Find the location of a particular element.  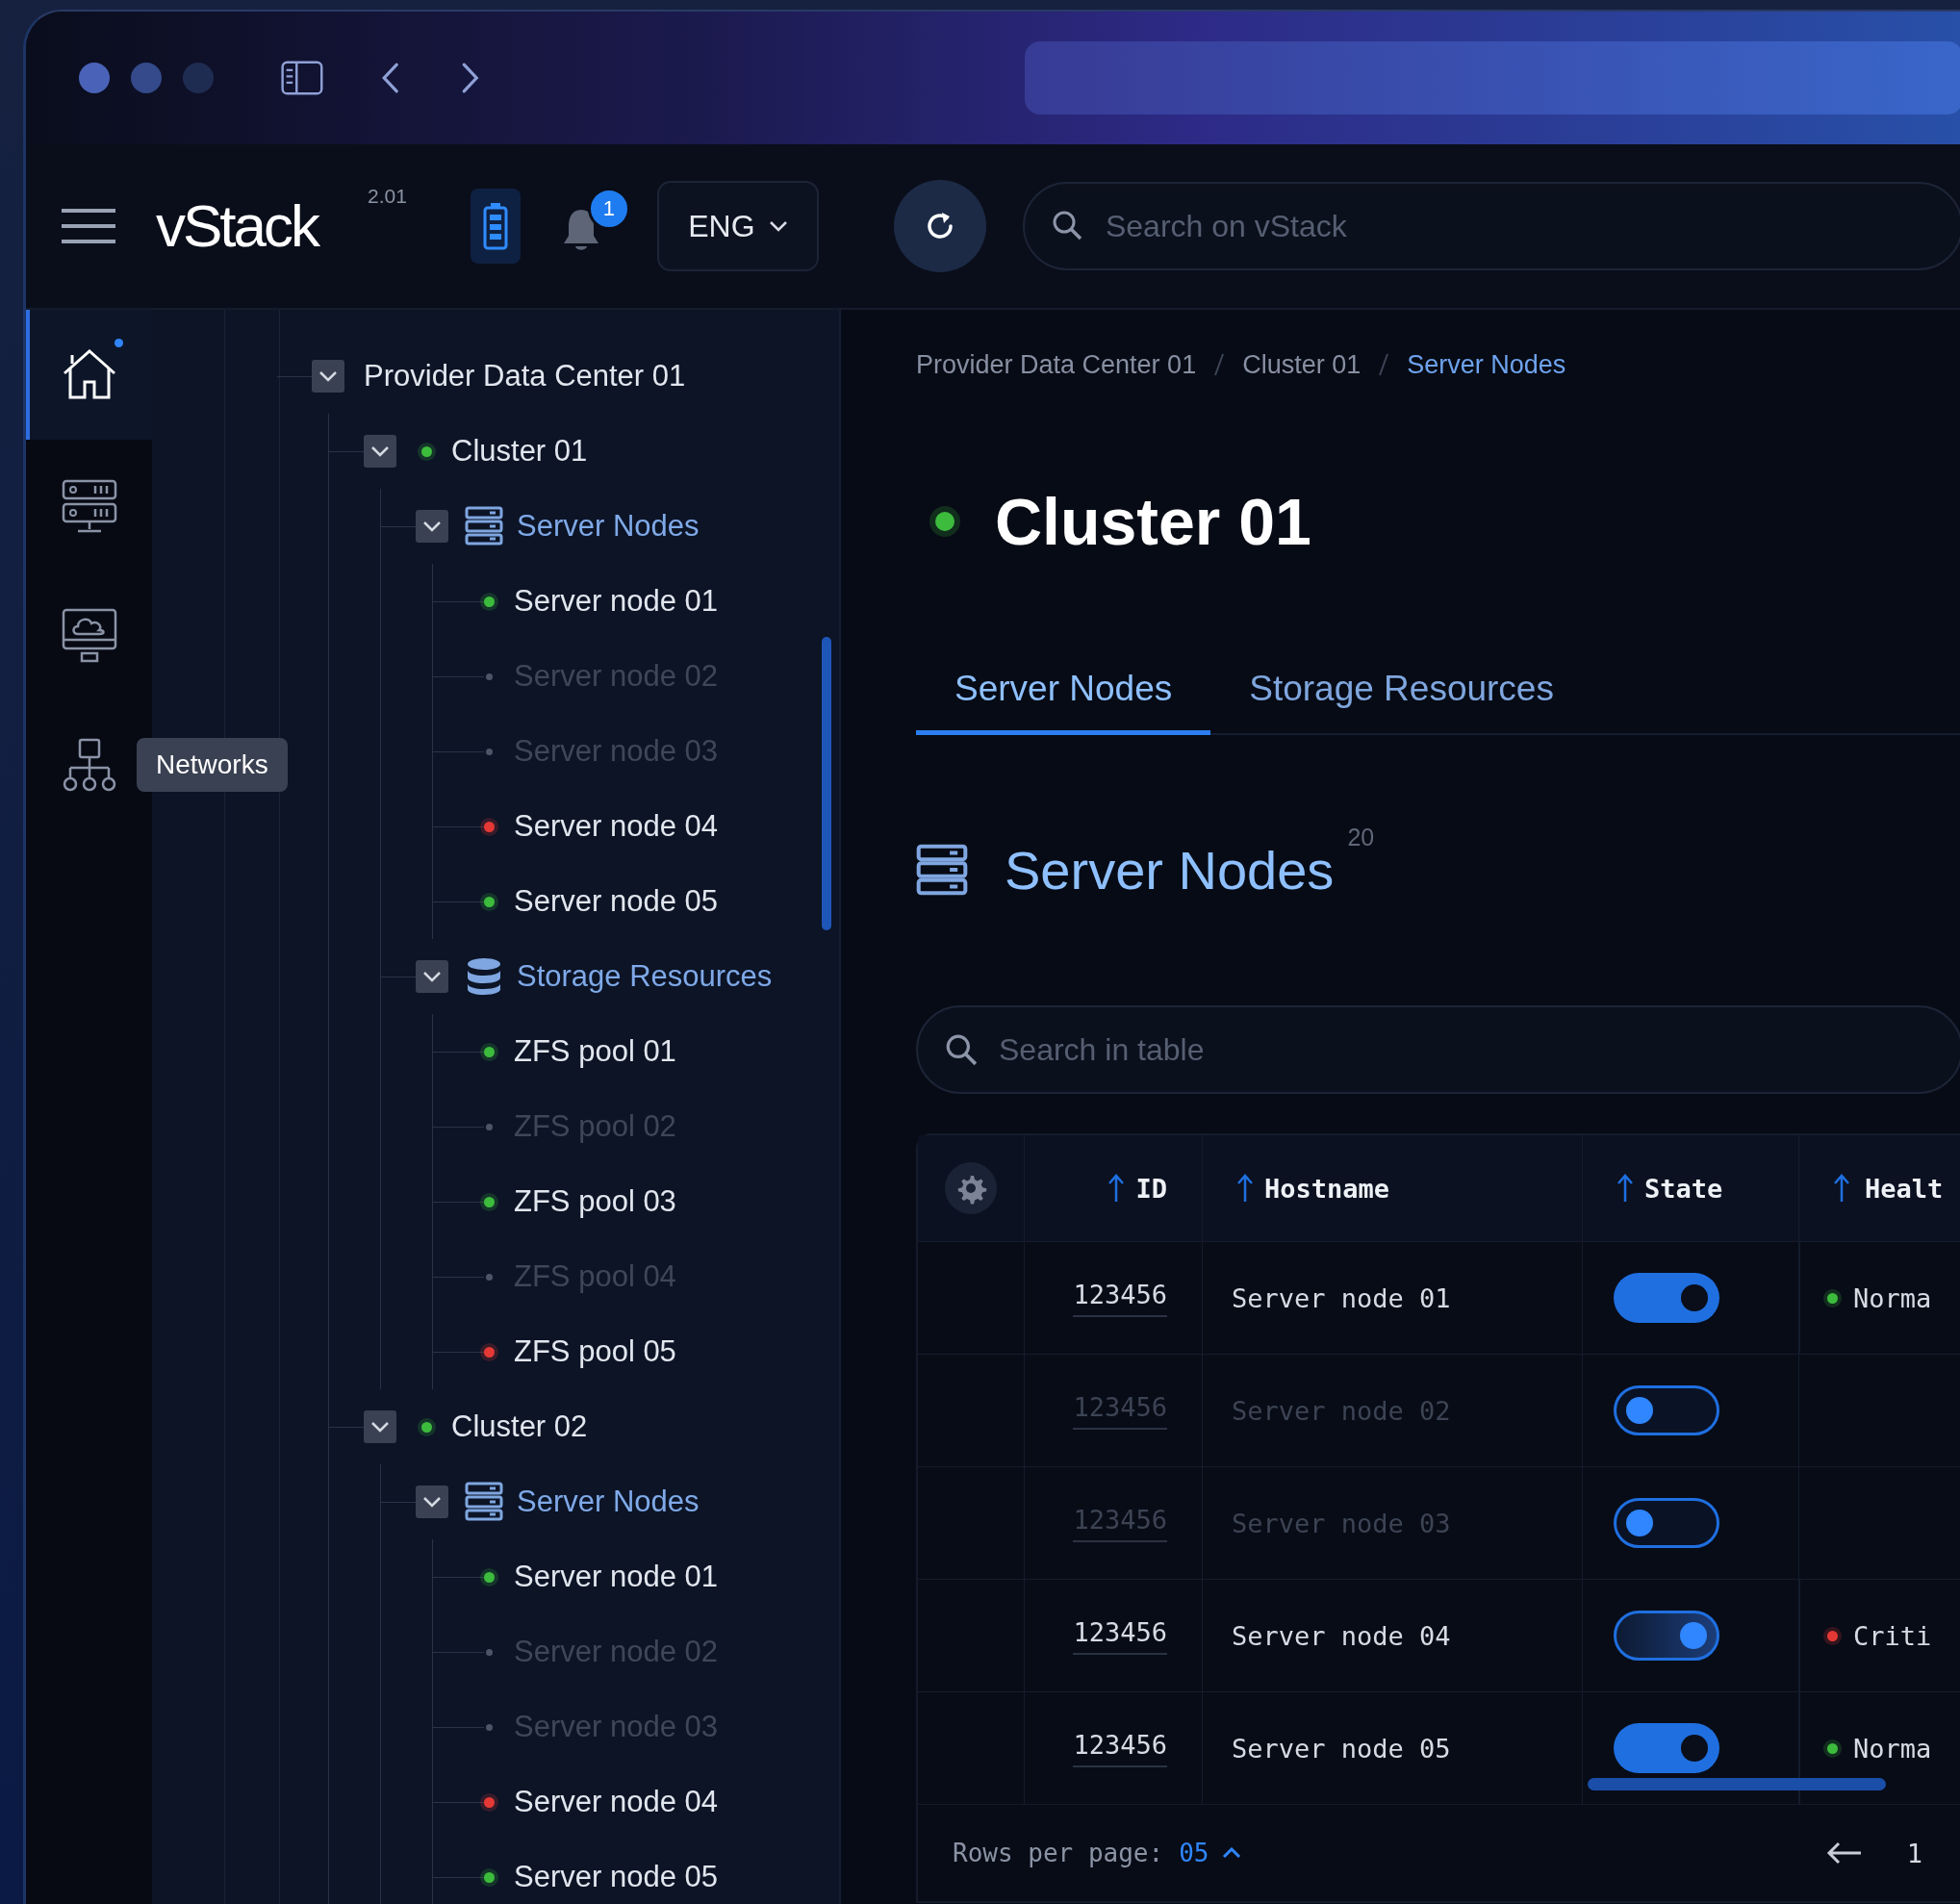

page-button: 1 is located at coordinates (1914, 1853).